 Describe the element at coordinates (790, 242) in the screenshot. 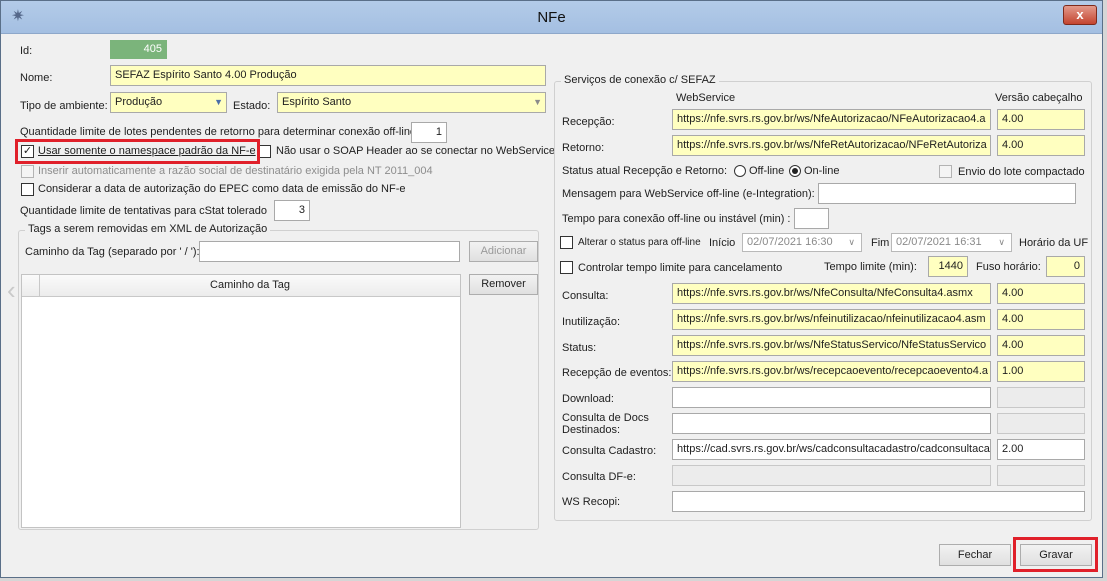

I see `inicio-value: 02/07/2021 16:30` at that location.